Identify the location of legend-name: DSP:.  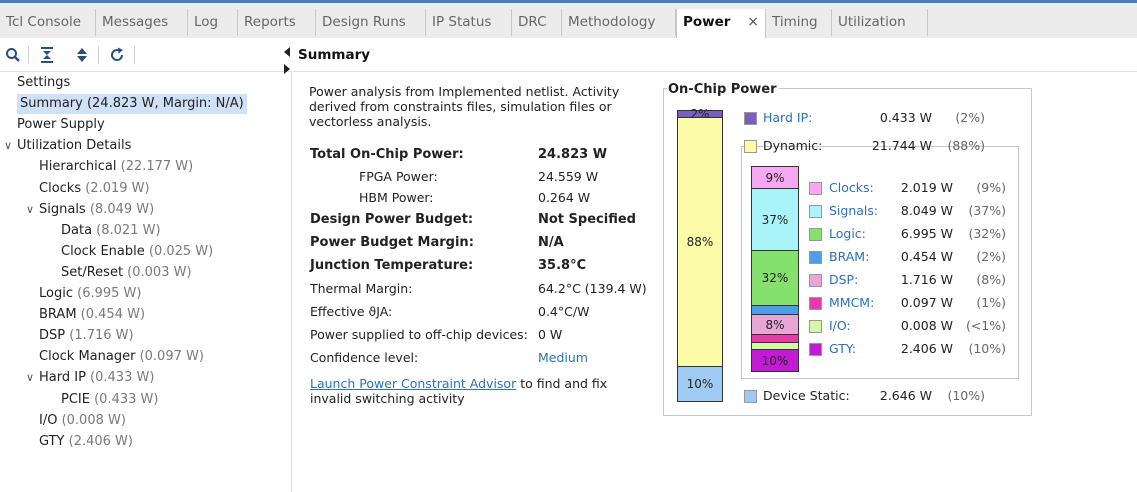
(843, 279).